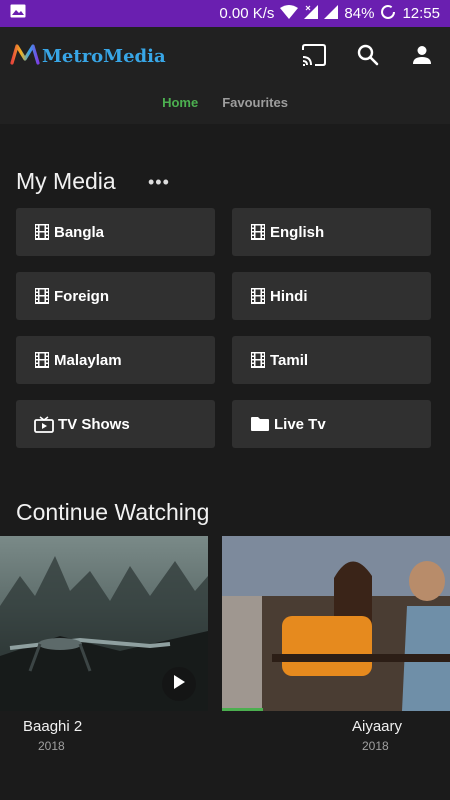 The width and height of the screenshot is (450, 800). I want to click on tile-label: English, so click(297, 232).